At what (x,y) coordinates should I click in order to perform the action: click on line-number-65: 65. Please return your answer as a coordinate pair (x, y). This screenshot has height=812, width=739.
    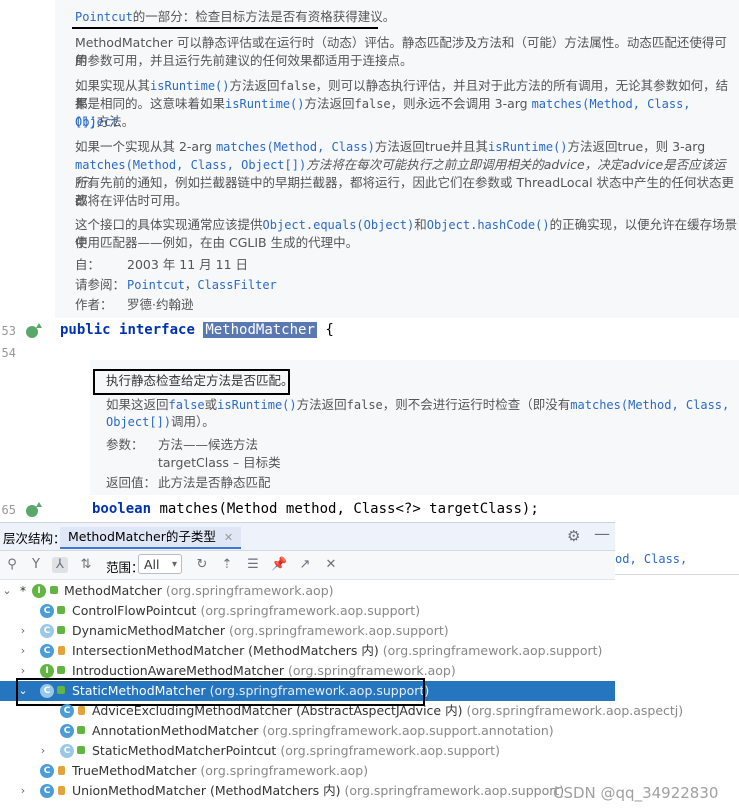
    Looking at the image, I should click on (8, 510).